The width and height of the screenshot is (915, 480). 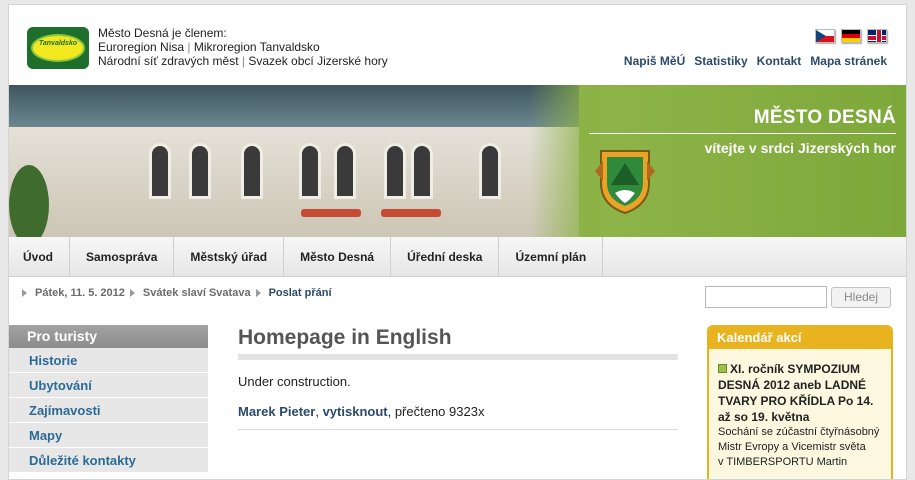 What do you see at coordinates (122, 257) in the screenshot?
I see `nav-samosprava: Samospráva` at bounding box center [122, 257].